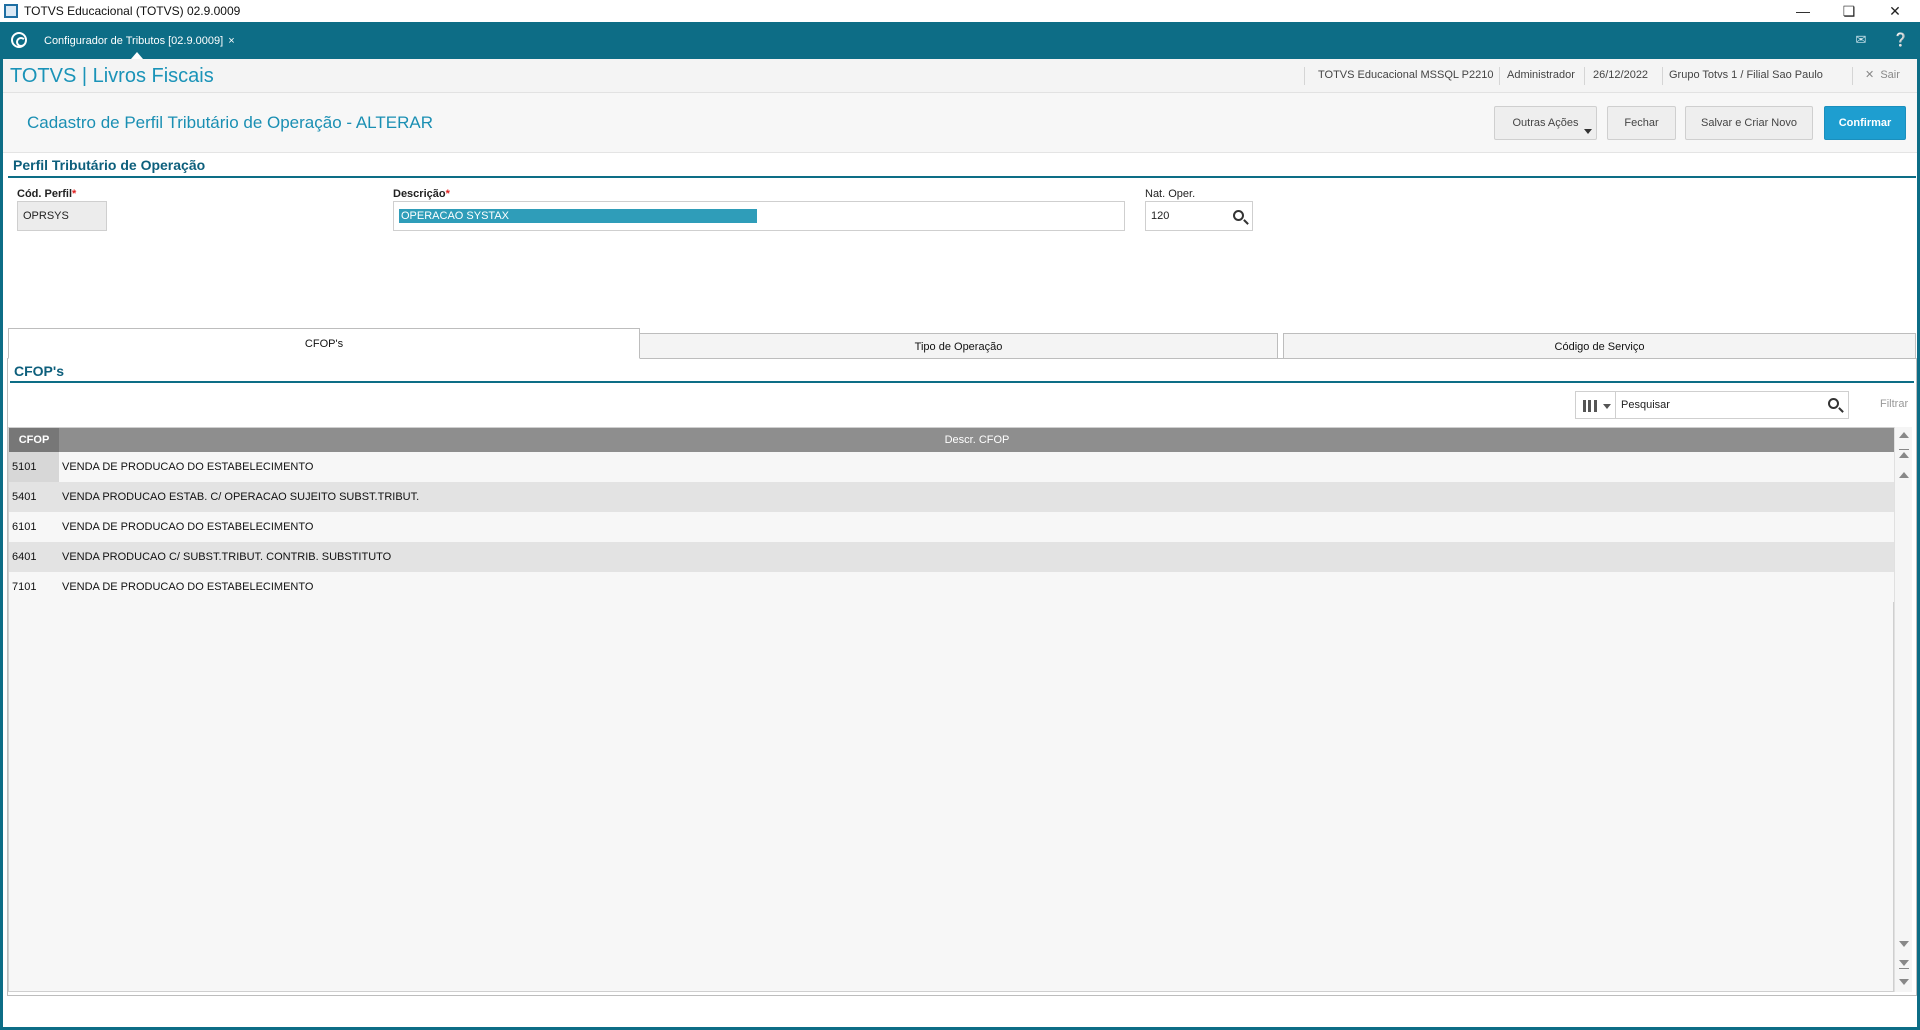 This screenshot has width=1920, height=1030. I want to click on section-title-cfops: CFOP's, so click(39, 371).